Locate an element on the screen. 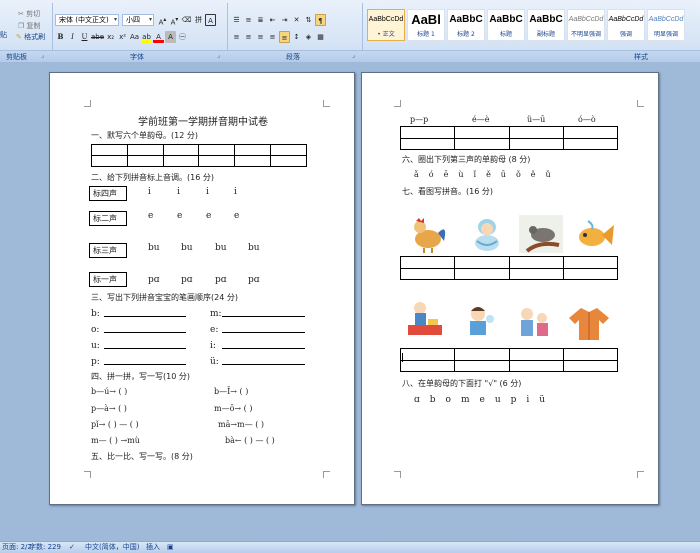 This screenshot has height=553, width=700. stroke-letter: m: is located at coordinates (216, 314).